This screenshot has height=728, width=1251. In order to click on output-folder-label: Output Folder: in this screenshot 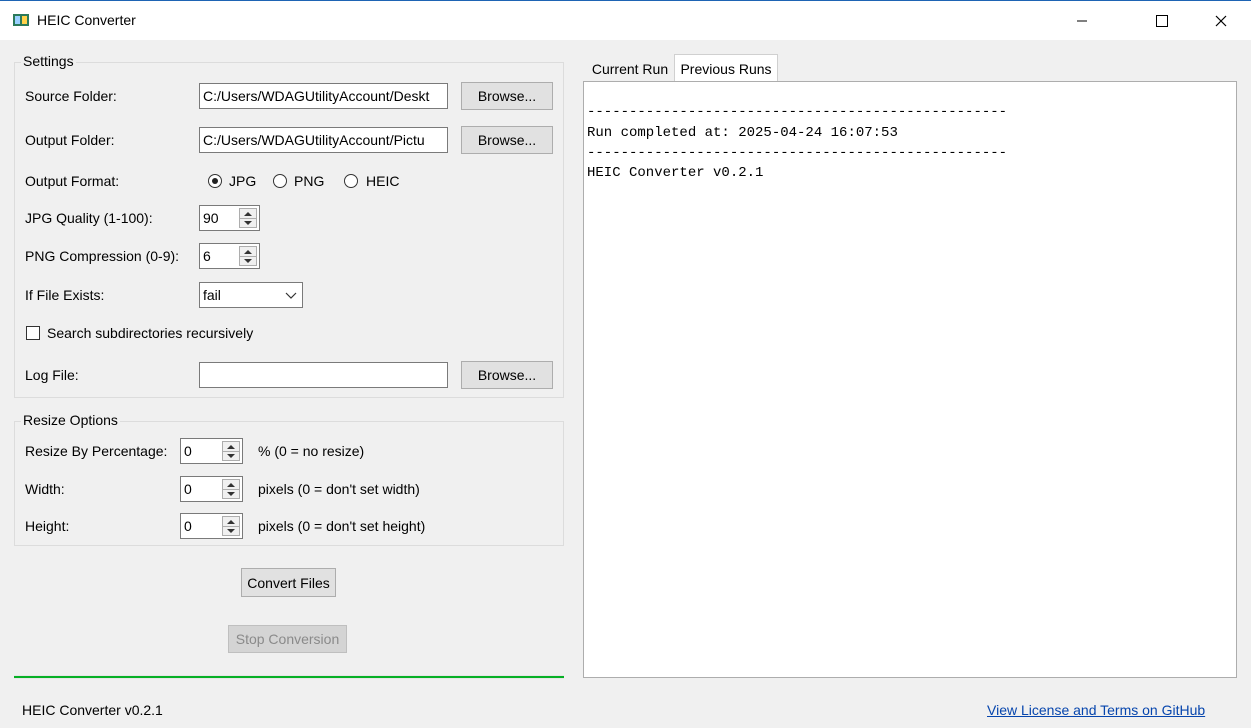, I will do `click(70, 140)`.